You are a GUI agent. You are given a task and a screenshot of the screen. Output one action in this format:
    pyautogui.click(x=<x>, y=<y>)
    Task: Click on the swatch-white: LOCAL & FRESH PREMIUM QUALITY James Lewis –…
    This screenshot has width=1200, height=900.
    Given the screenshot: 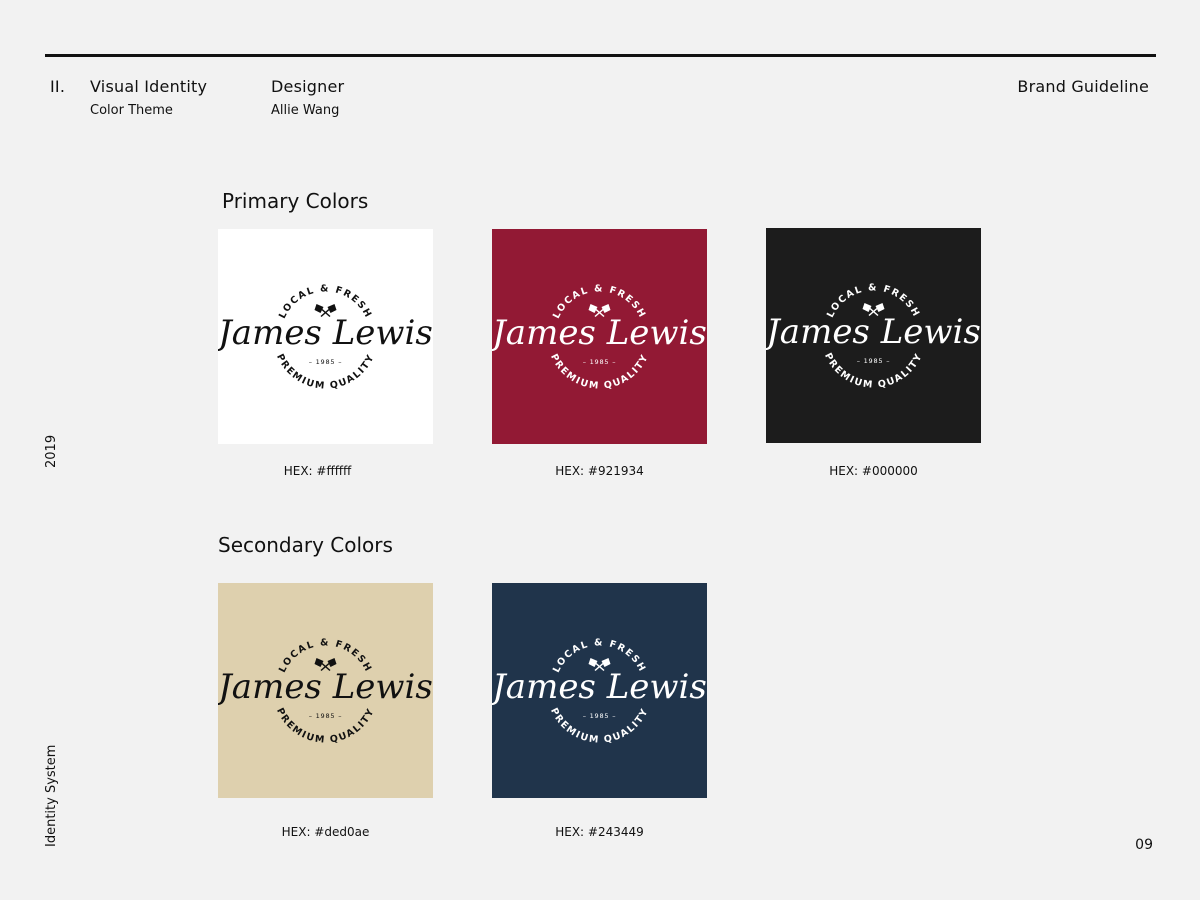 What is the action you would take?
    pyautogui.click(x=325, y=336)
    